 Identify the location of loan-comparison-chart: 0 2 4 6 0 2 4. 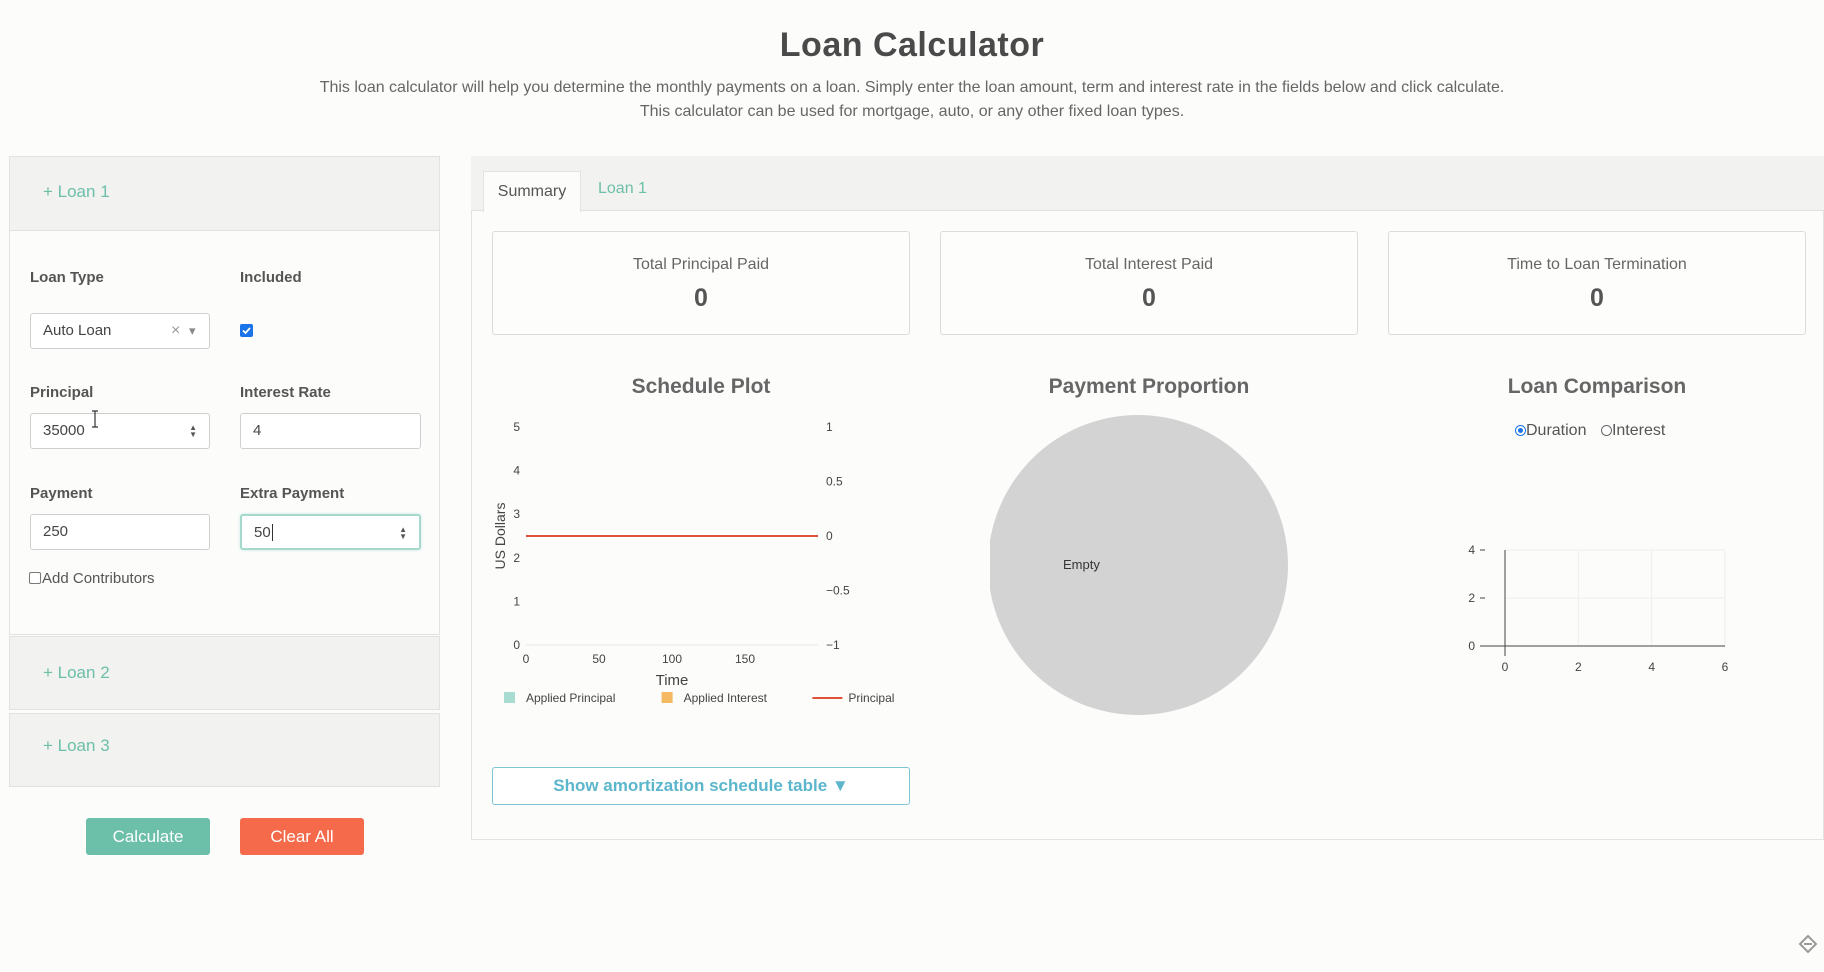
(1598, 608).